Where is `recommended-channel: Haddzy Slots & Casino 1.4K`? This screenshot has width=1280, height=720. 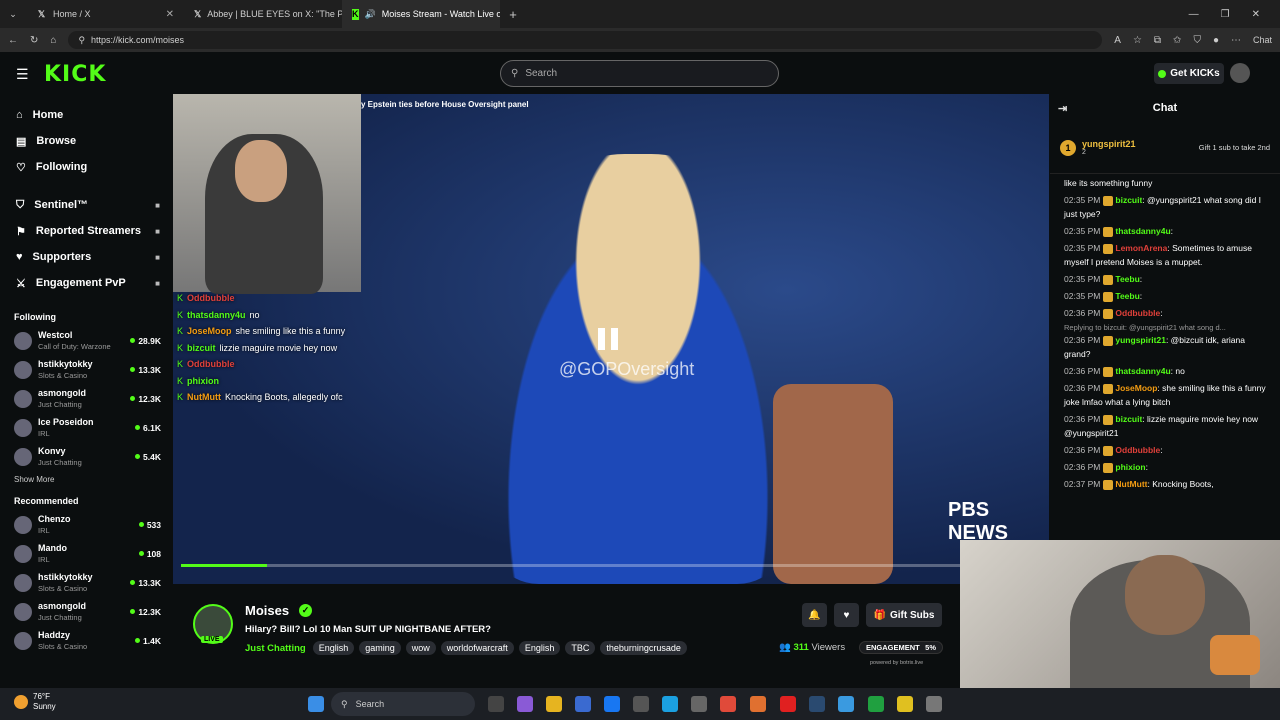 recommended-channel: Haddzy Slots & Casino 1.4K is located at coordinates (86, 640).